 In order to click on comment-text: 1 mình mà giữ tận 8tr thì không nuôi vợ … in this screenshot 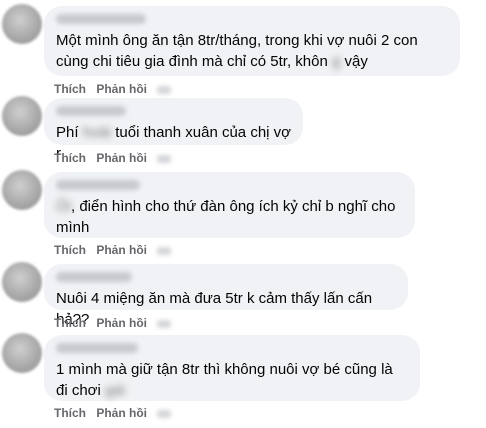, I will do `click(226, 380)`.